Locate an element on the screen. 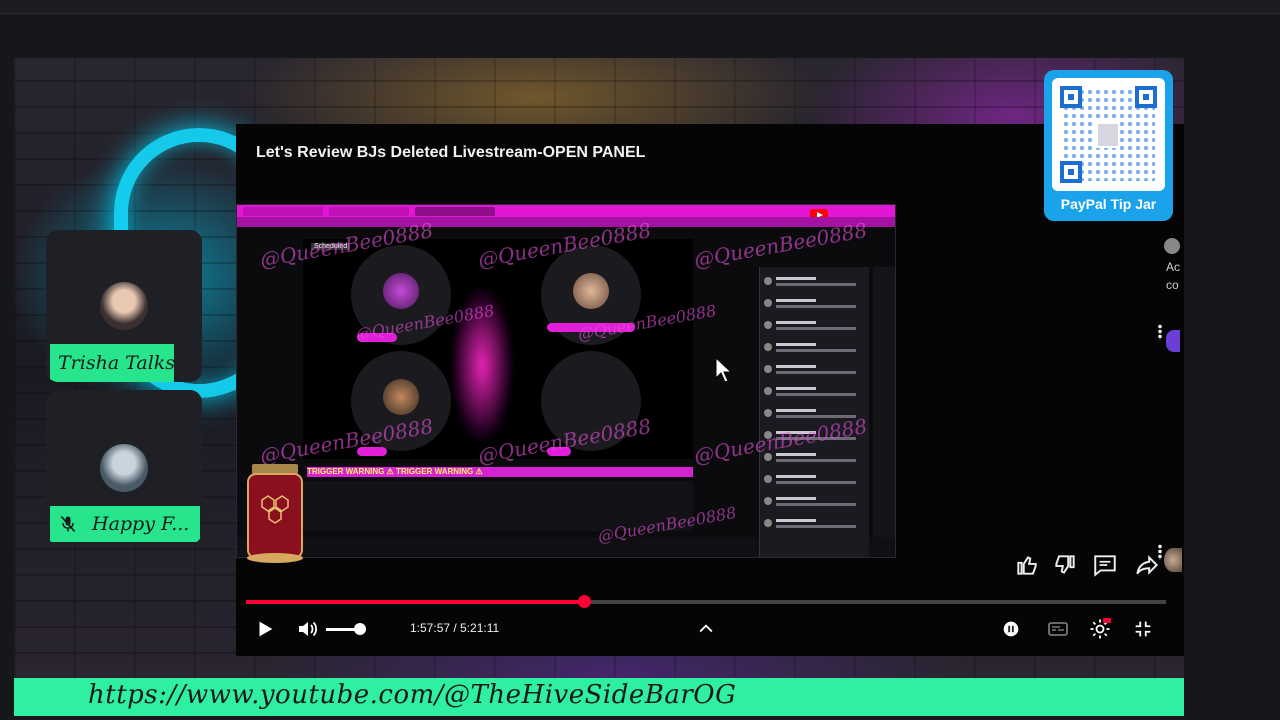  mouse-cursor-icon is located at coordinates (724, 370).